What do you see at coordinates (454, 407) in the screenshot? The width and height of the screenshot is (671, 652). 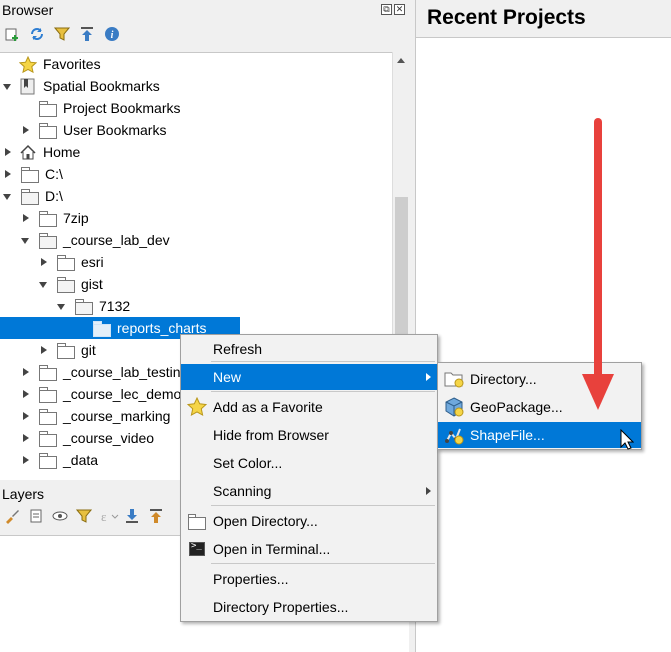 I see `geopackage-icon` at bounding box center [454, 407].